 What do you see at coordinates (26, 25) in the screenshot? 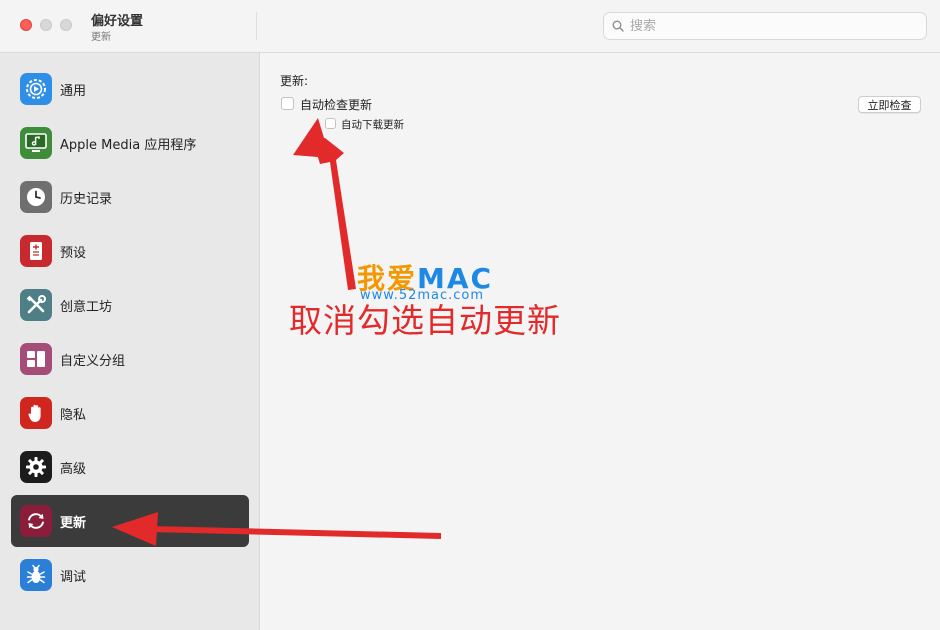
I see `close-window-button` at bounding box center [26, 25].